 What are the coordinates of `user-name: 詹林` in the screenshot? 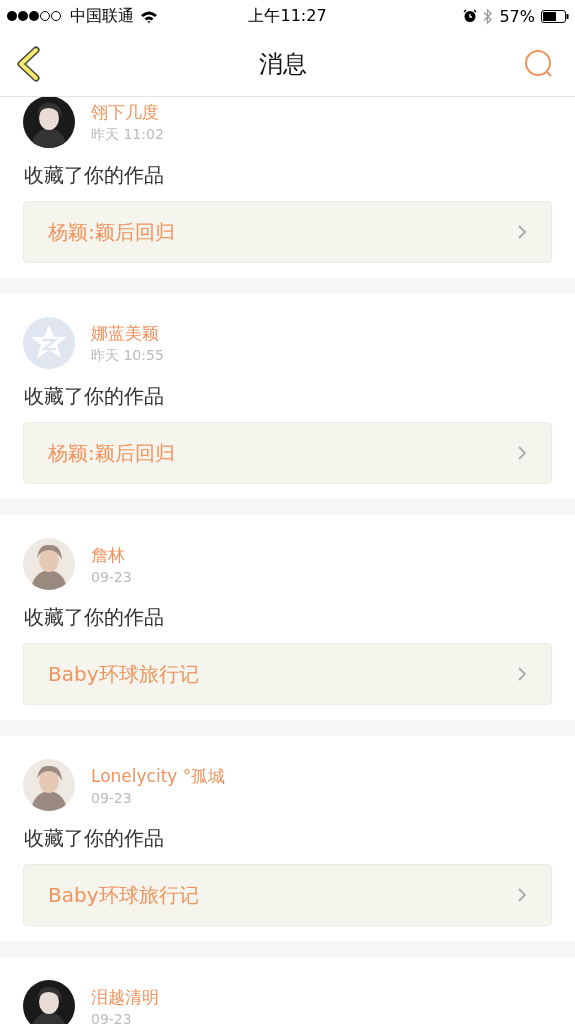 It's located at (111, 555).